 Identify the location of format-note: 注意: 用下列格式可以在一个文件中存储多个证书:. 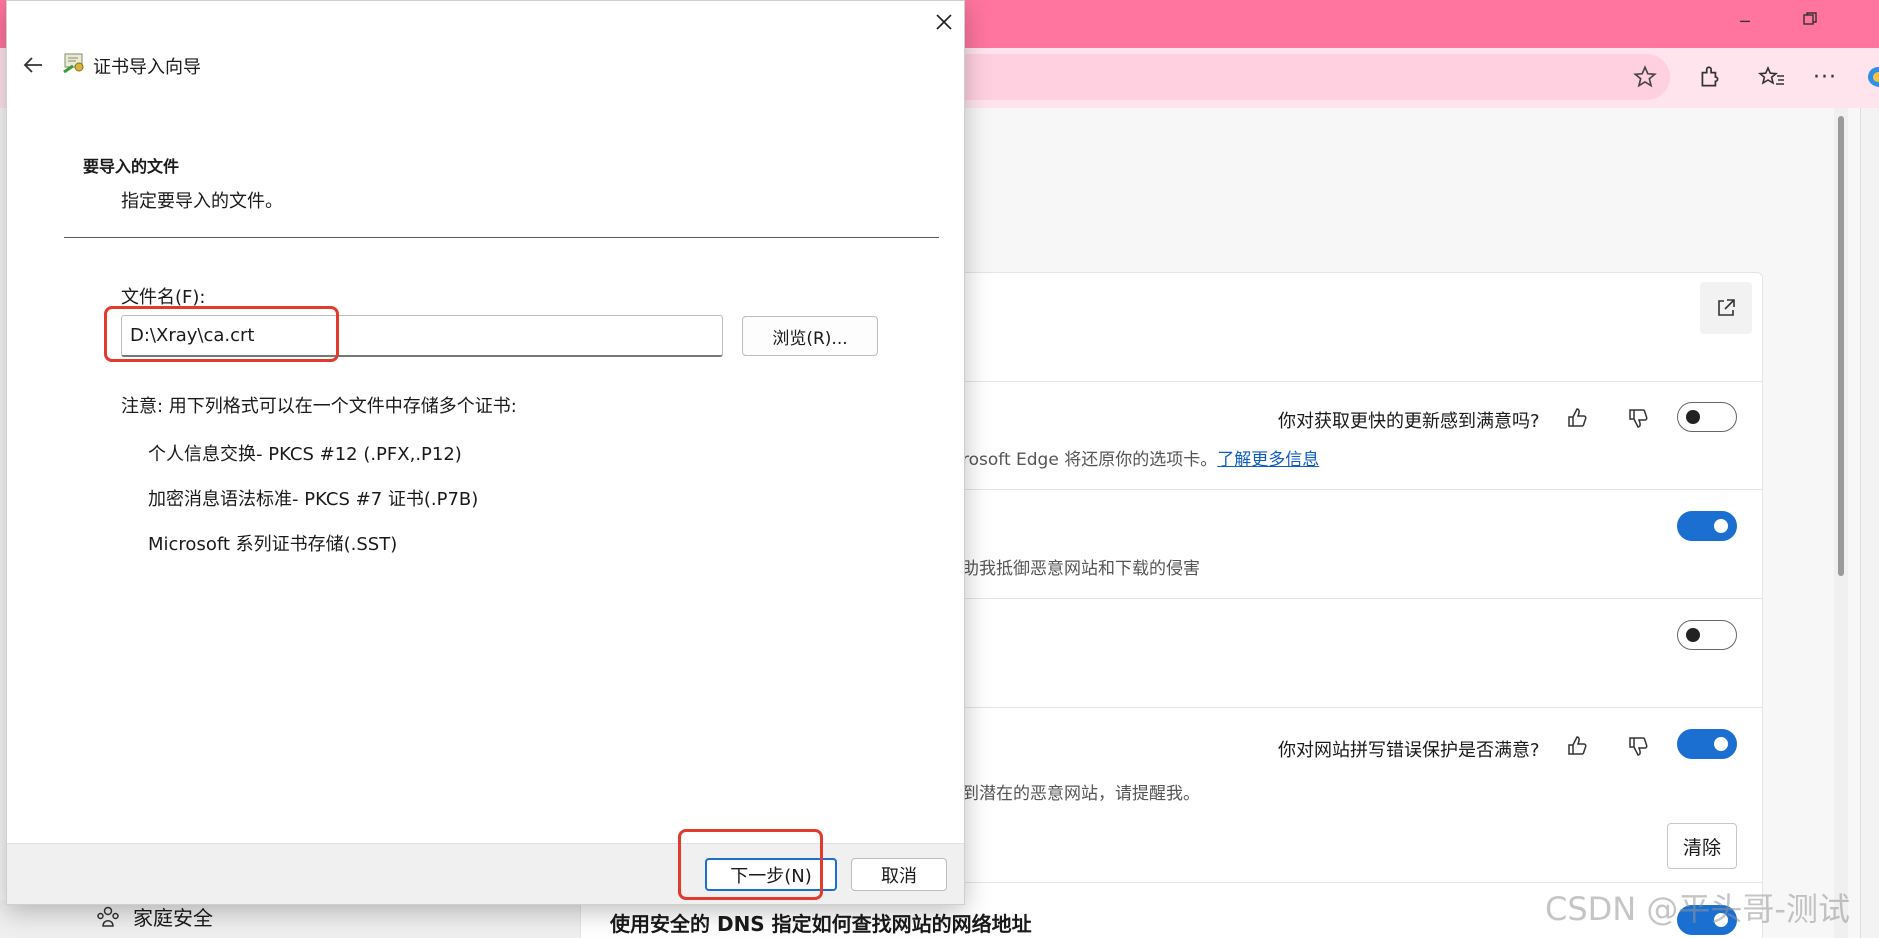
(319, 406).